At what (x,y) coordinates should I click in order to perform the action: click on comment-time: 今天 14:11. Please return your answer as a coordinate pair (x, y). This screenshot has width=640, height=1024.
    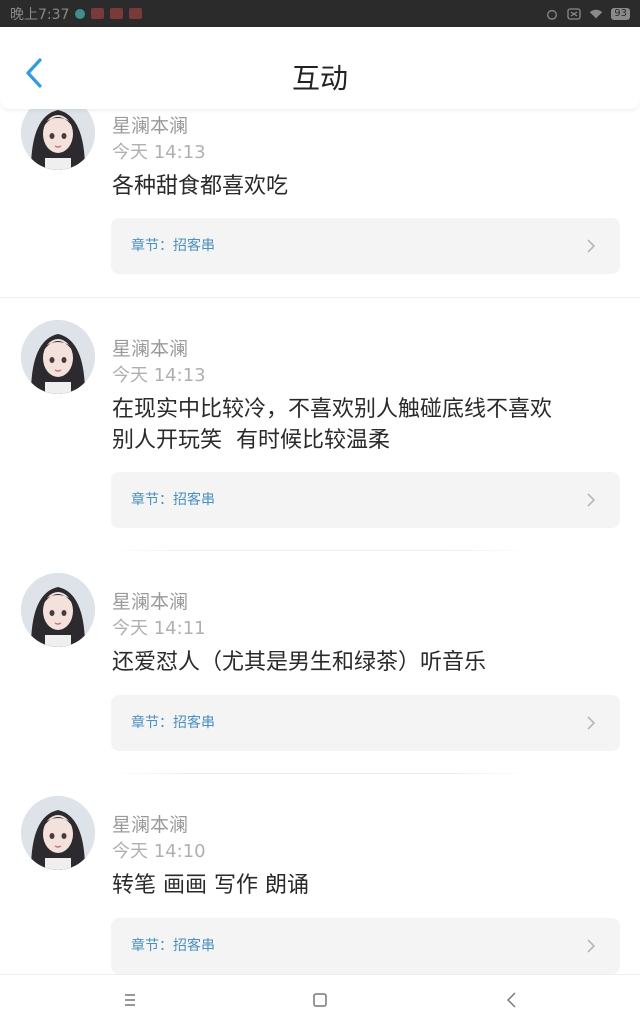
    Looking at the image, I should click on (159, 628).